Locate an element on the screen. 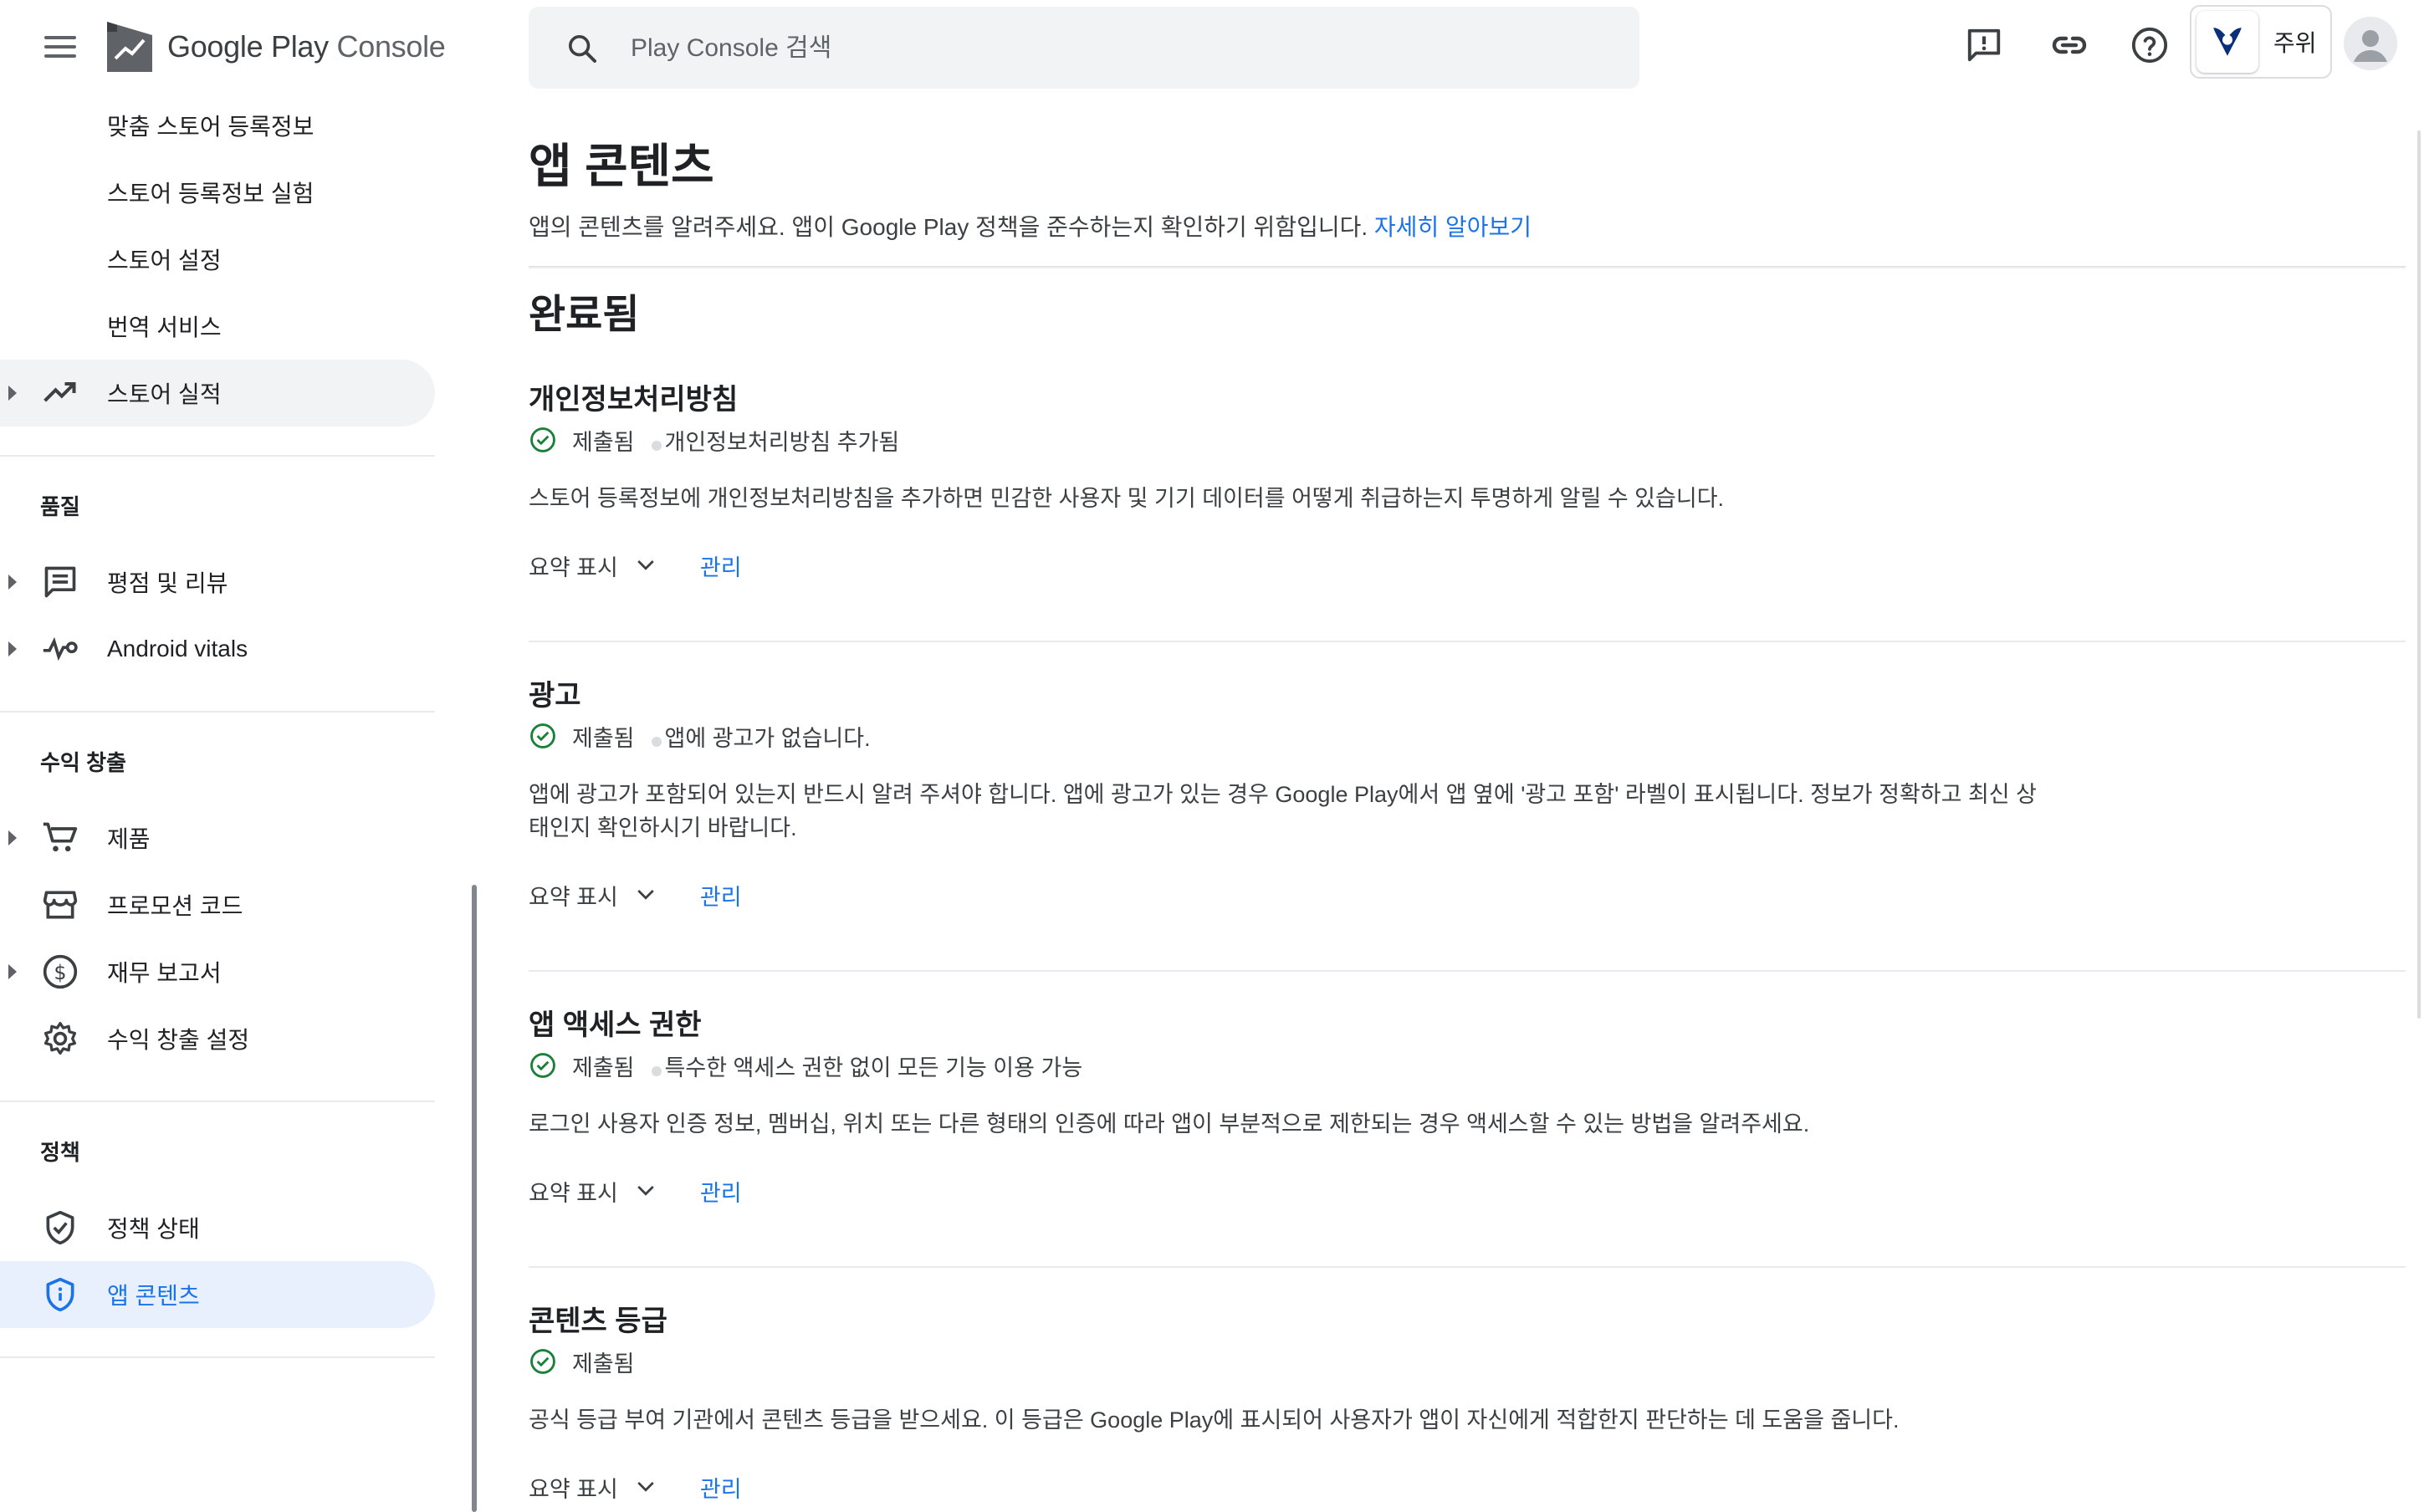 The width and height of the screenshot is (2424, 1512). sidebar-item-label: 스토어 설정 is located at coordinates (164, 260).